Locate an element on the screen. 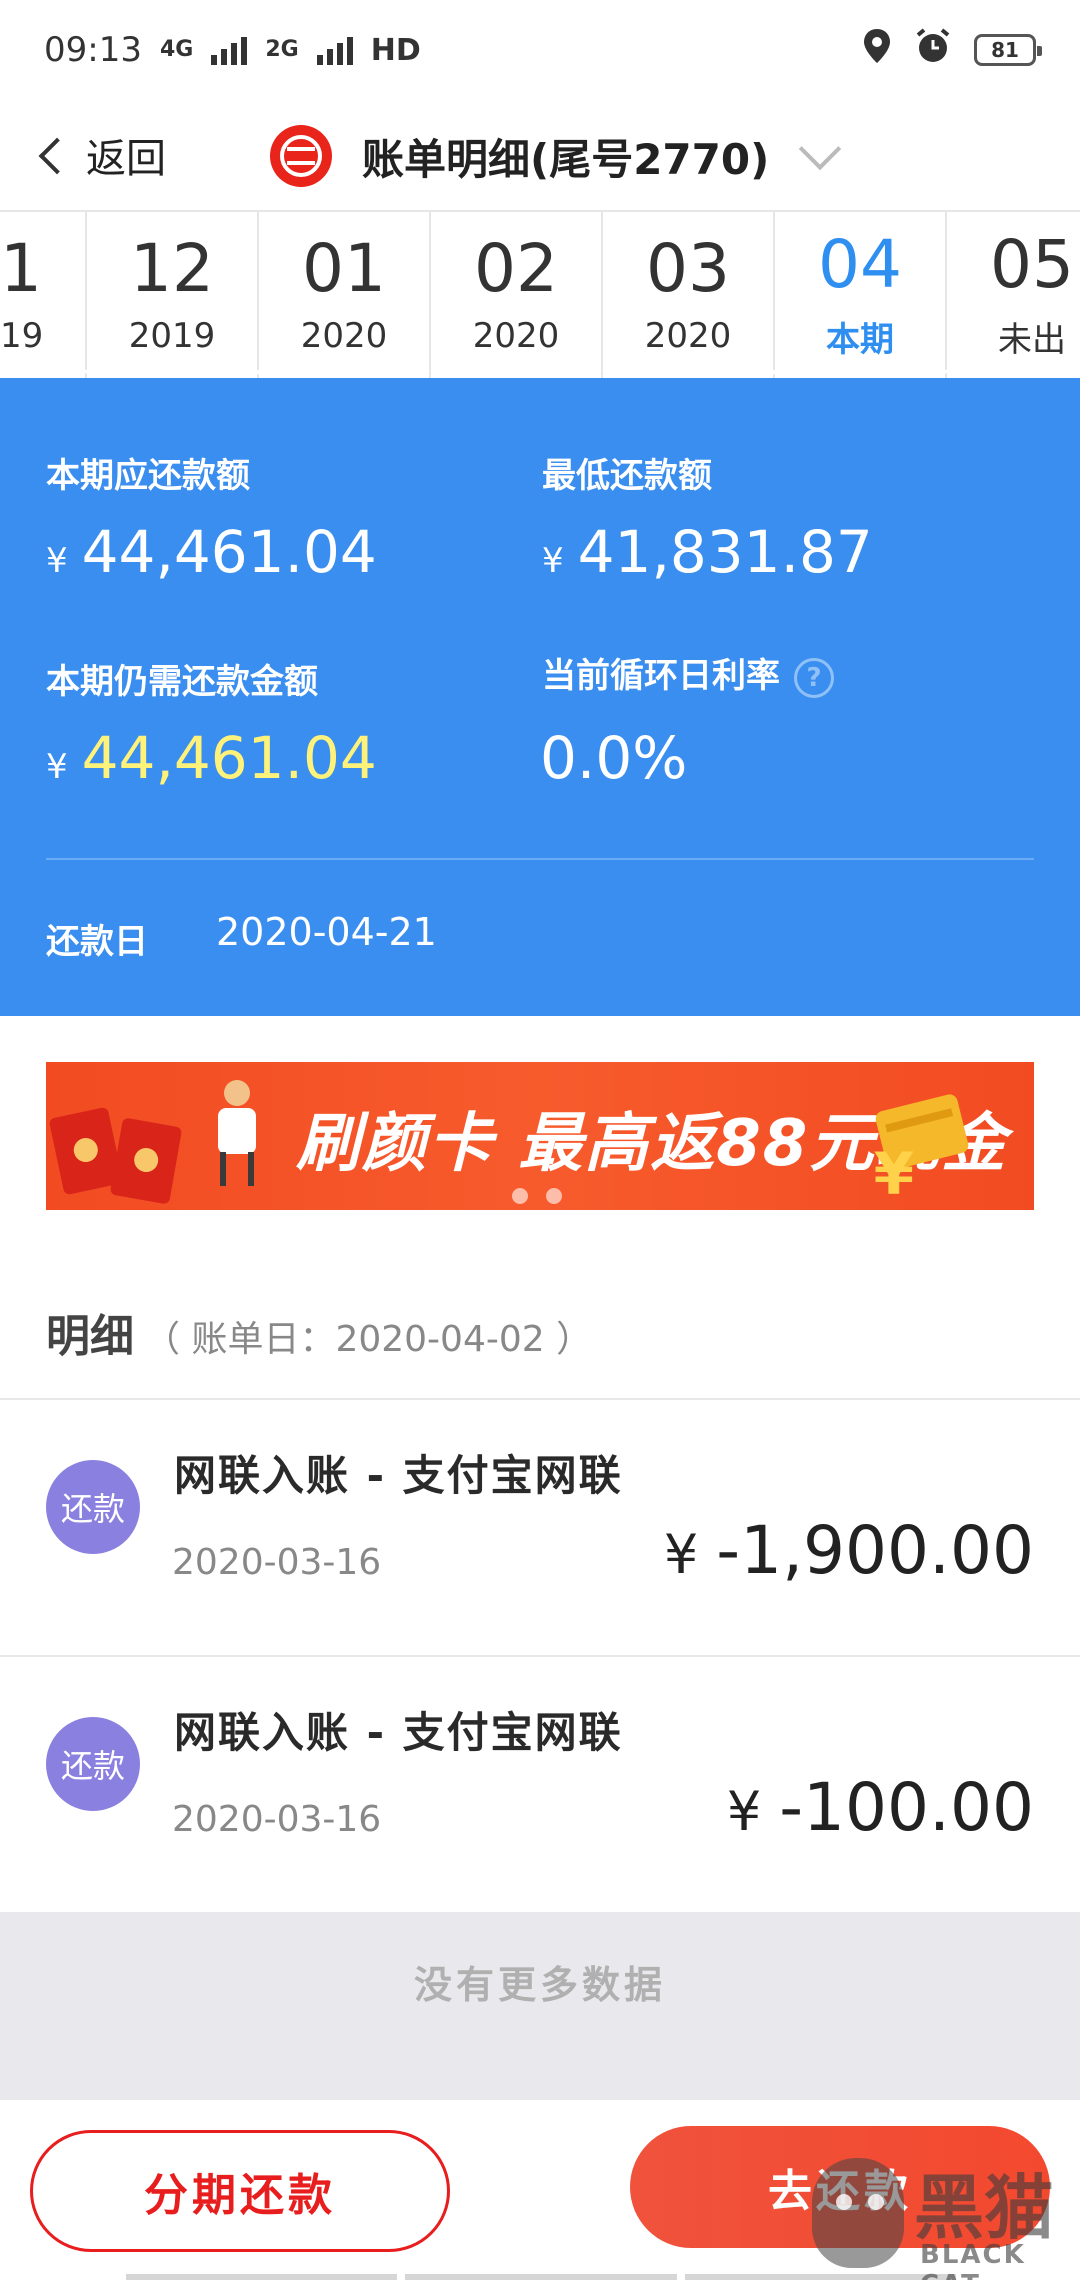 The height and width of the screenshot is (2280, 1080). network-type-1: 4G is located at coordinates (176, 49).